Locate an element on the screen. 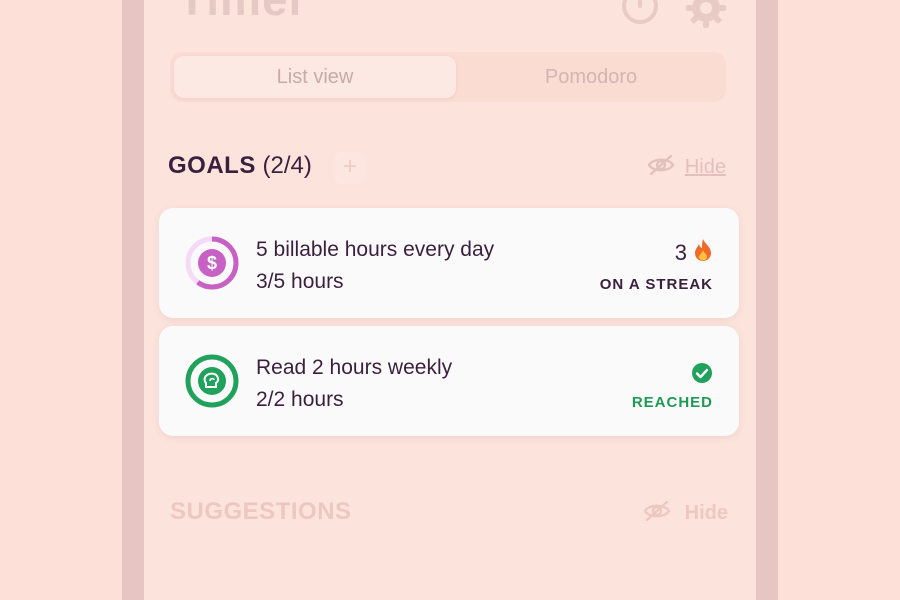 The width and height of the screenshot is (900, 600). app-title: Timer is located at coordinates (242, 13).